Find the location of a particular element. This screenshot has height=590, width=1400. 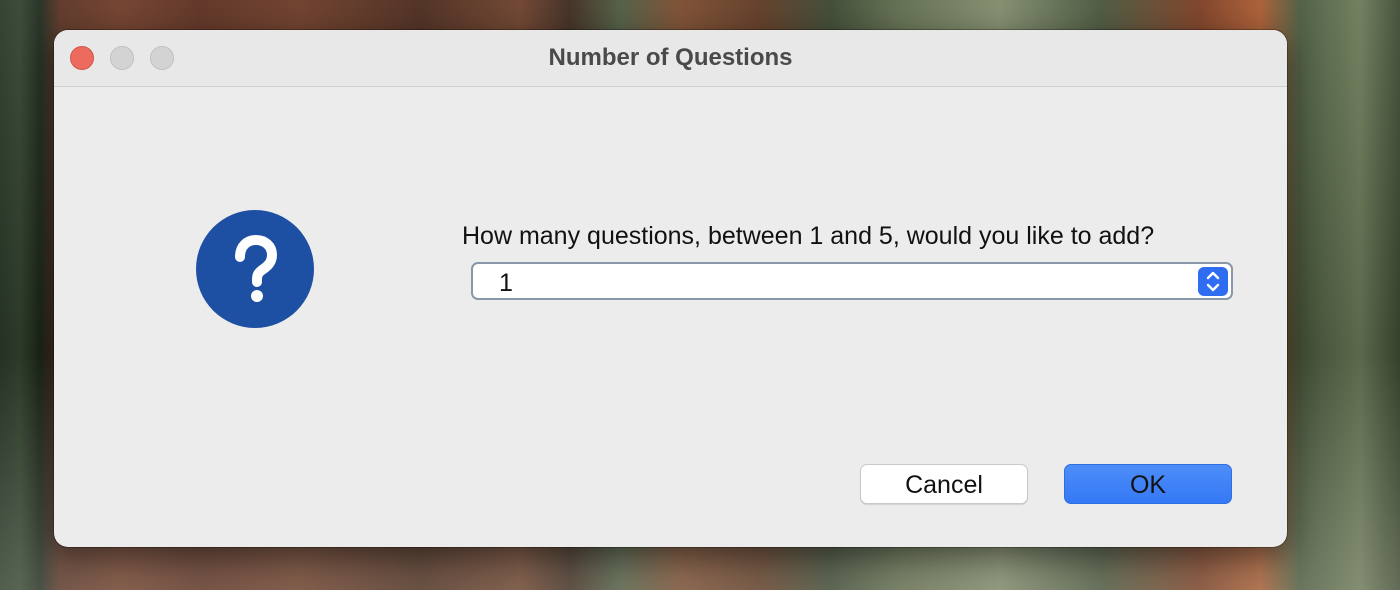

cancel-button: Cancel is located at coordinates (944, 484).